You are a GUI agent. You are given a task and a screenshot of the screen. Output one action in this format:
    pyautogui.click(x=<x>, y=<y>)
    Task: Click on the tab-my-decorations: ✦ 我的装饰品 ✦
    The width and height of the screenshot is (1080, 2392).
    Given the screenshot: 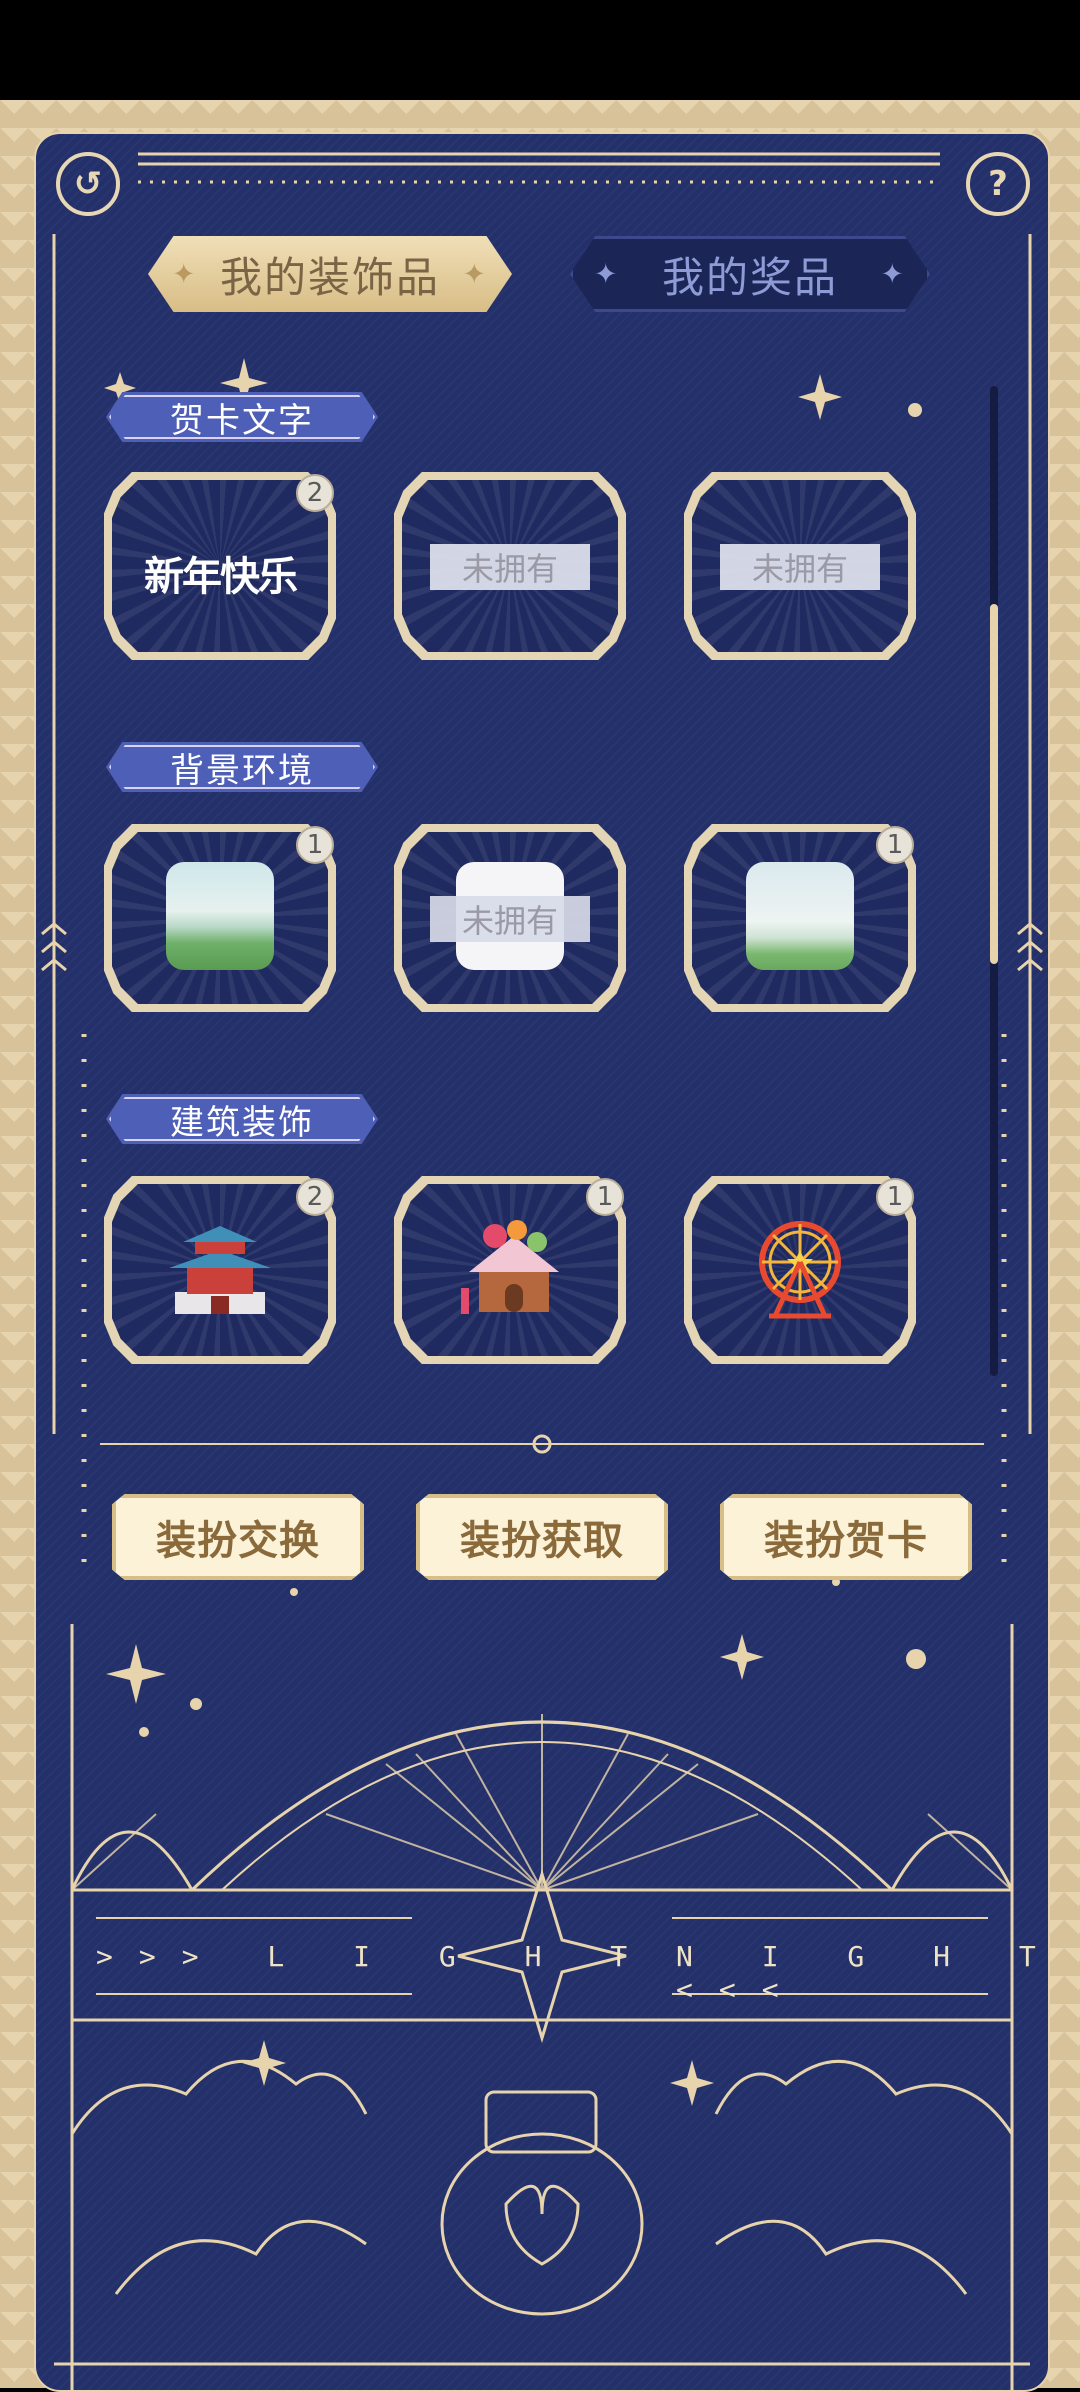 What is the action you would take?
    pyautogui.click(x=330, y=274)
    